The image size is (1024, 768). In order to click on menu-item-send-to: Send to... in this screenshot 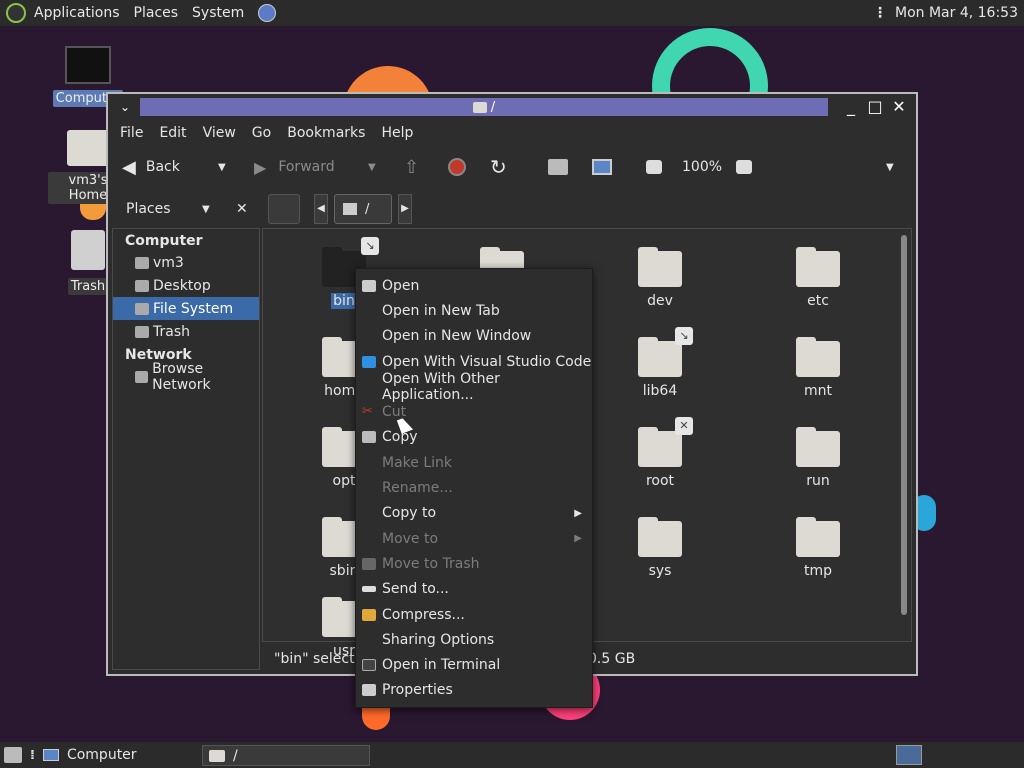, I will do `click(474, 589)`.